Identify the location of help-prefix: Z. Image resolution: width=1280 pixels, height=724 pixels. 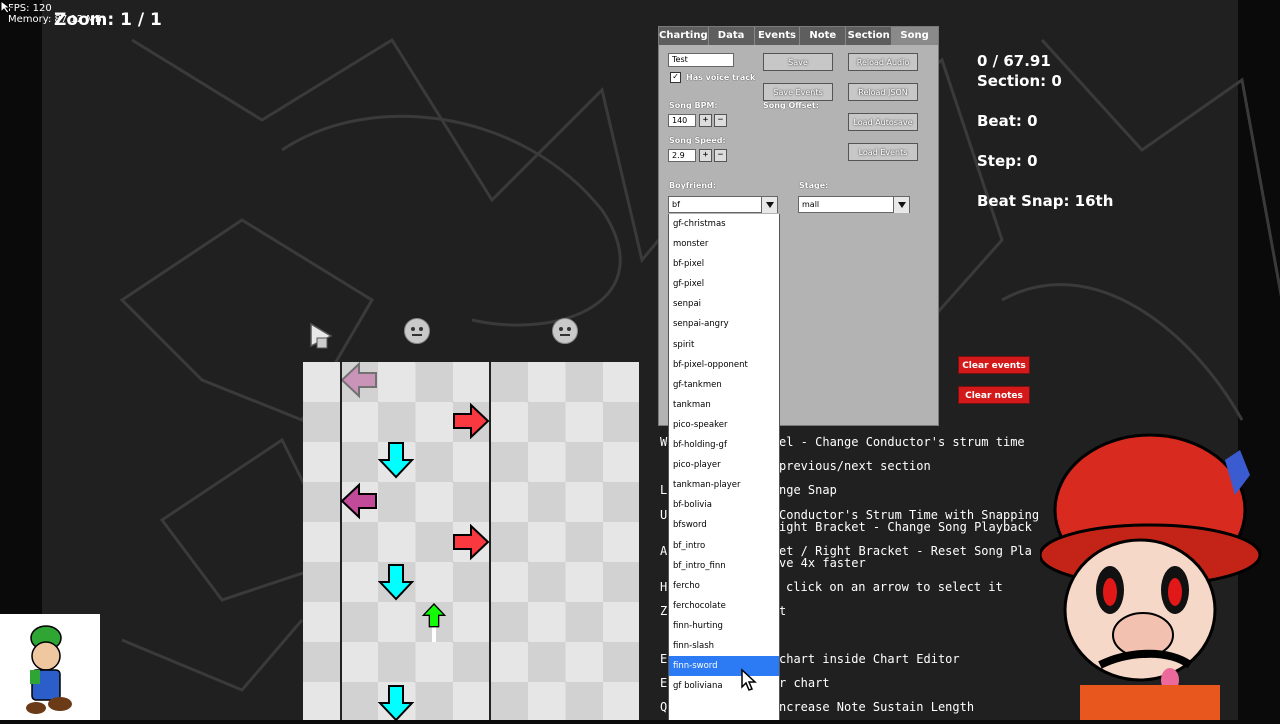
(664, 611).